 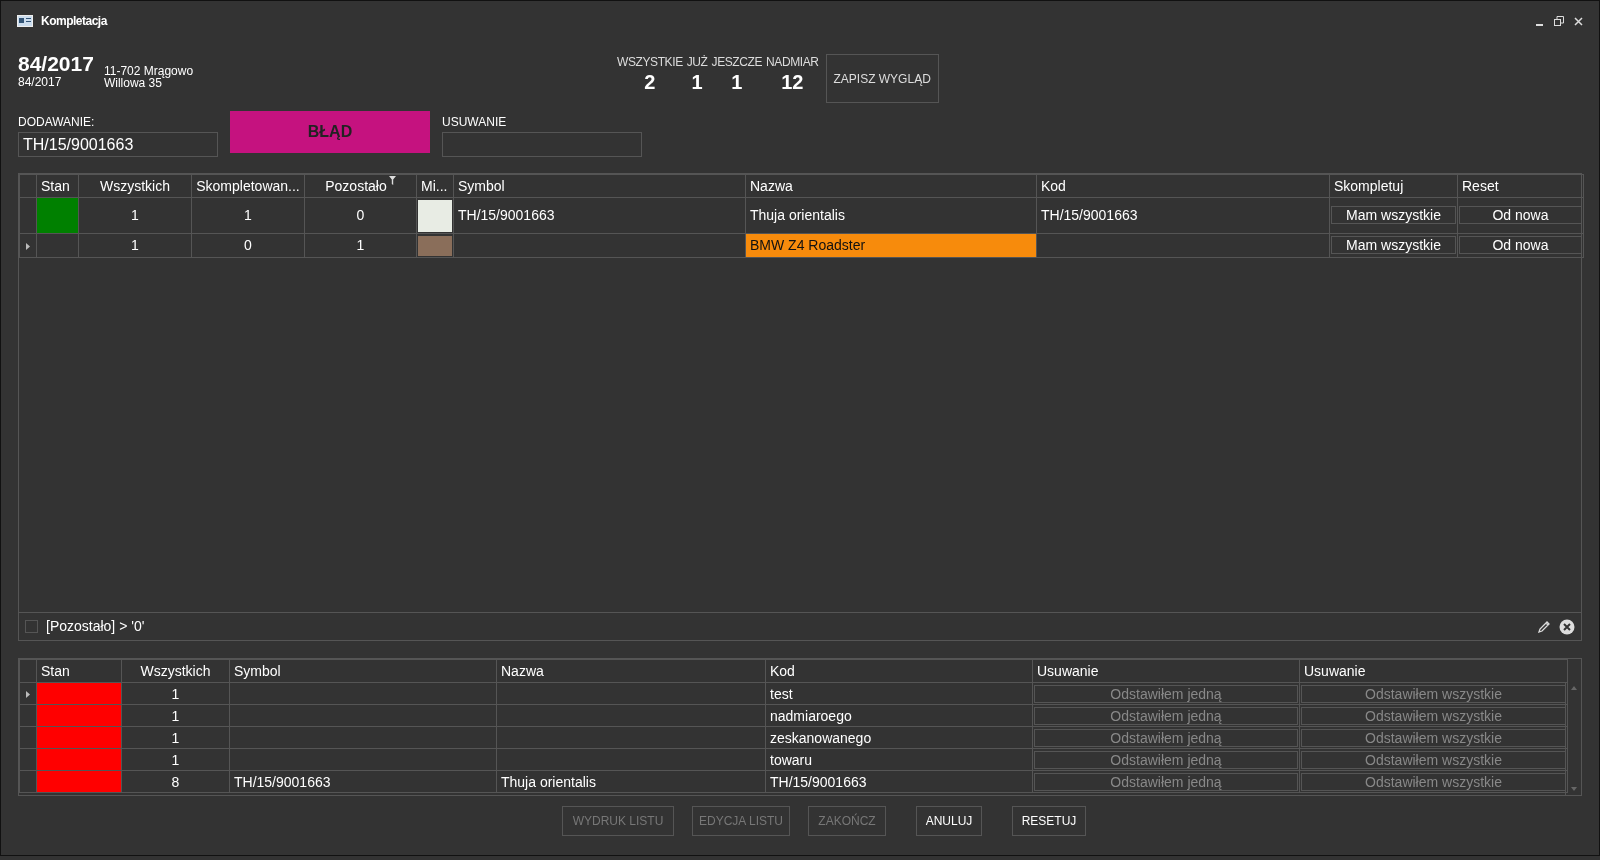 What do you see at coordinates (808, 245) in the screenshot?
I see `table-cell-text: BMW Z4 Roadster` at bounding box center [808, 245].